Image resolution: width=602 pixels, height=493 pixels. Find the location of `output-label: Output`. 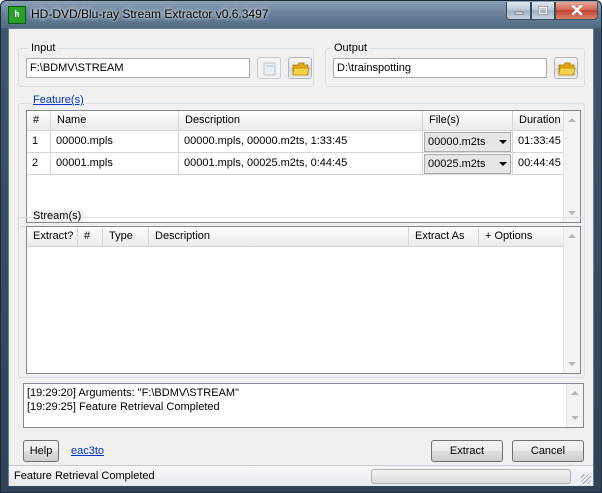

output-label: Output is located at coordinates (351, 48).